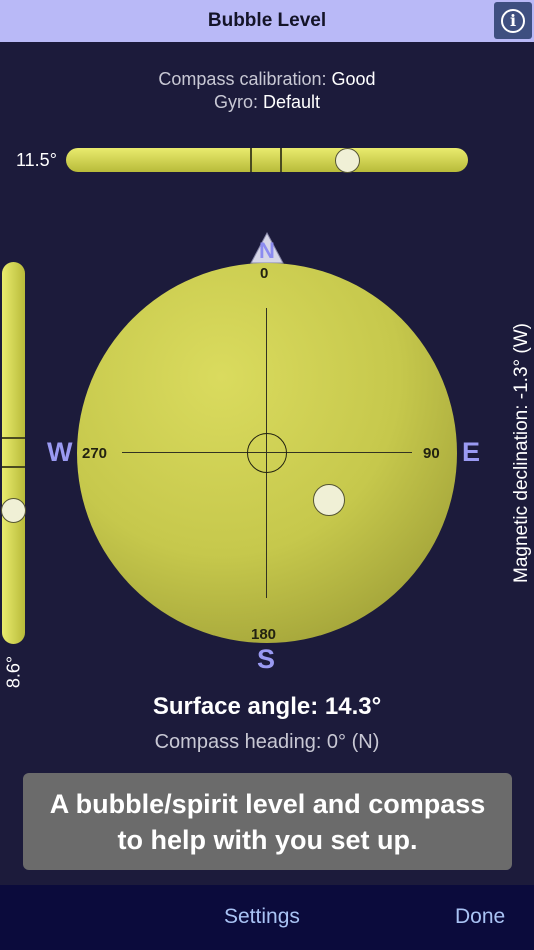 Image resolution: width=534 pixels, height=950 pixels. I want to click on cardinal-south: S, so click(266, 659).